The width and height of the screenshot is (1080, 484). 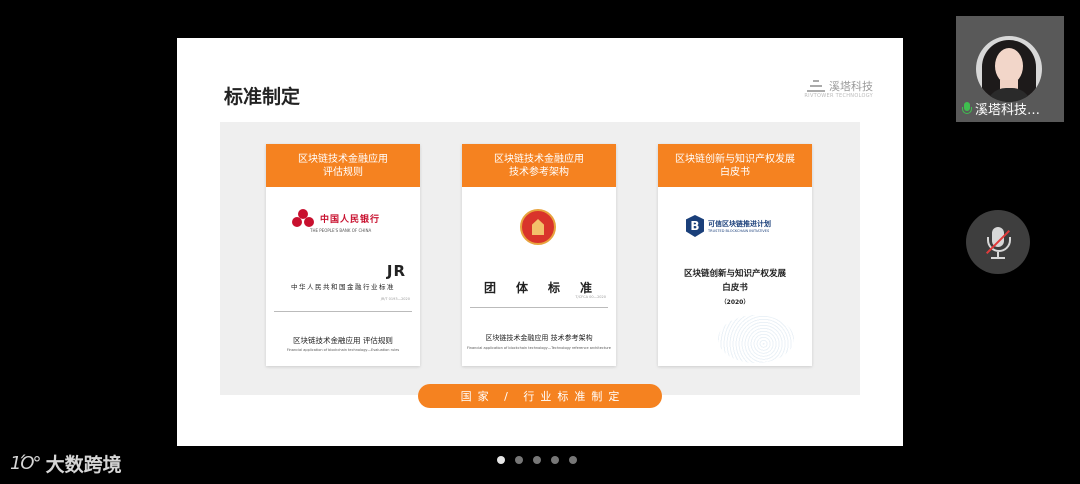 What do you see at coordinates (735, 172) in the screenshot?
I see `card-header-line2: 白皮书` at bounding box center [735, 172].